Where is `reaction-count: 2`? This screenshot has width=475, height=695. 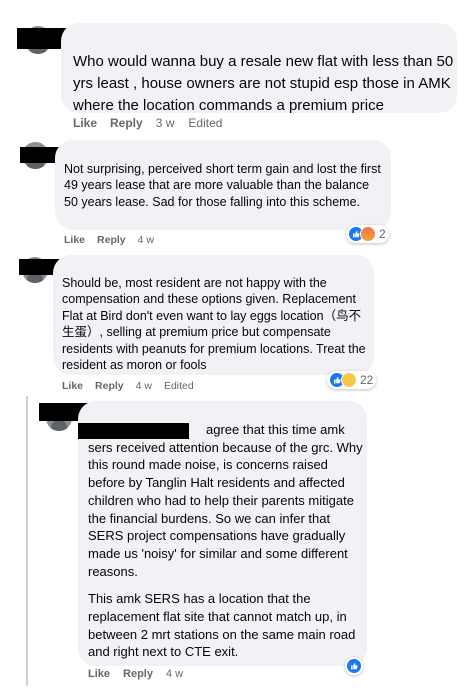 reaction-count: 2 is located at coordinates (382, 234).